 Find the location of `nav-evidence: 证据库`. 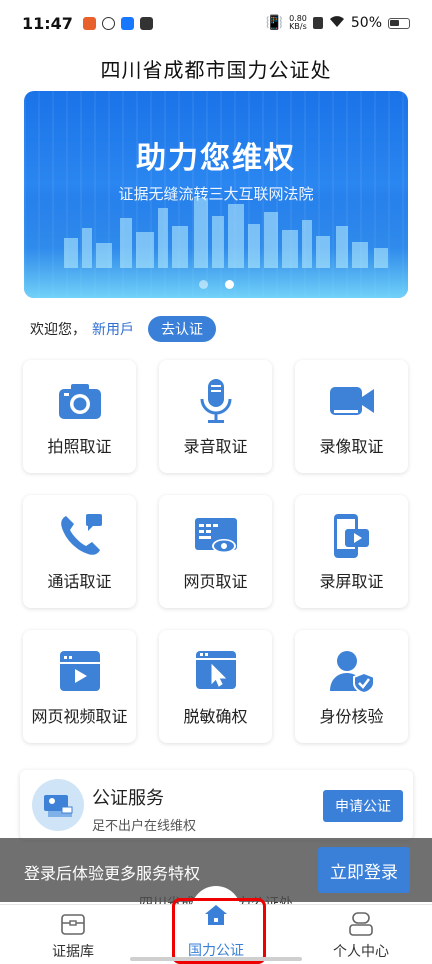

nav-evidence: 证据库 is located at coordinates (73, 936).